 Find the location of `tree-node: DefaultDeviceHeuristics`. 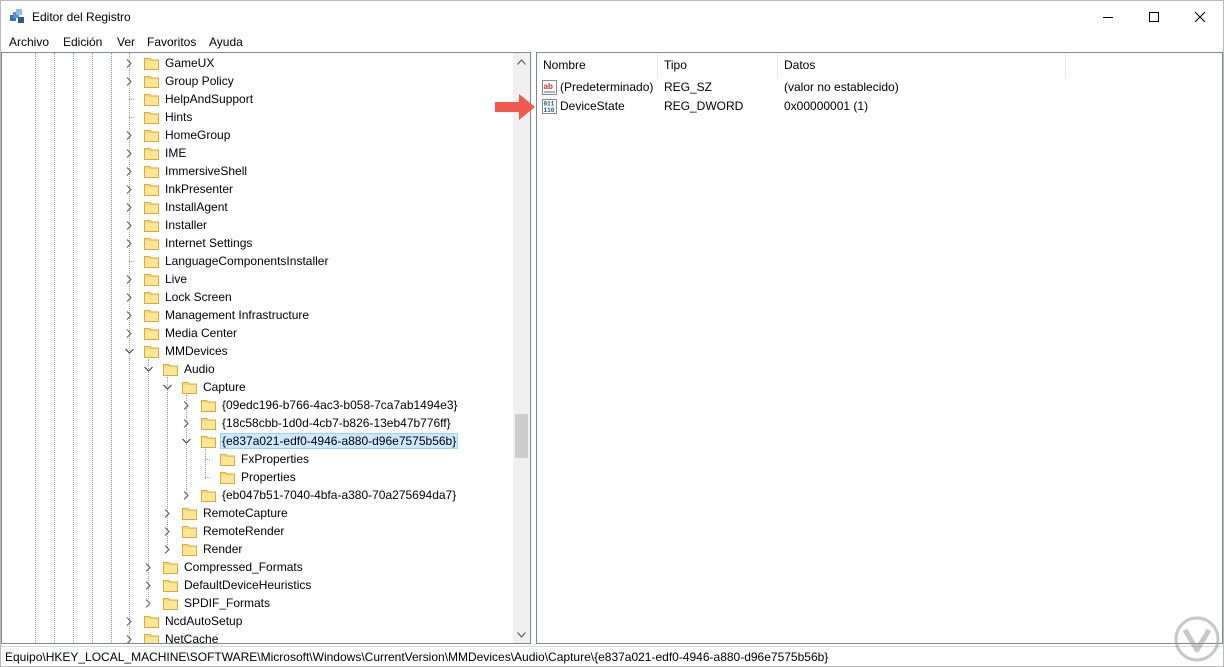

tree-node: DefaultDeviceHeuristics is located at coordinates (228, 585).